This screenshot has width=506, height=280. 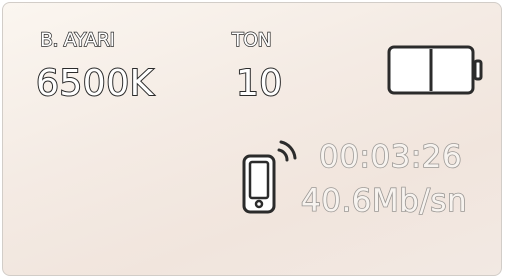 What do you see at coordinates (390, 157) in the screenshot?
I see `stream-timecode: 00:03:26` at bounding box center [390, 157].